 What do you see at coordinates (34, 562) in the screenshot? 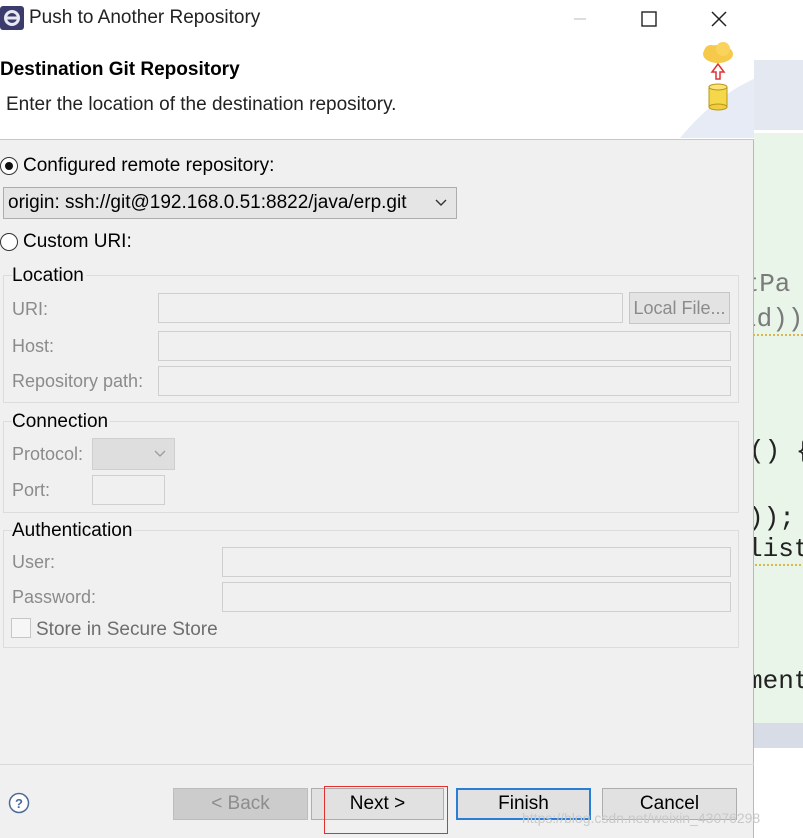
I see `user-label: User:` at bounding box center [34, 562].